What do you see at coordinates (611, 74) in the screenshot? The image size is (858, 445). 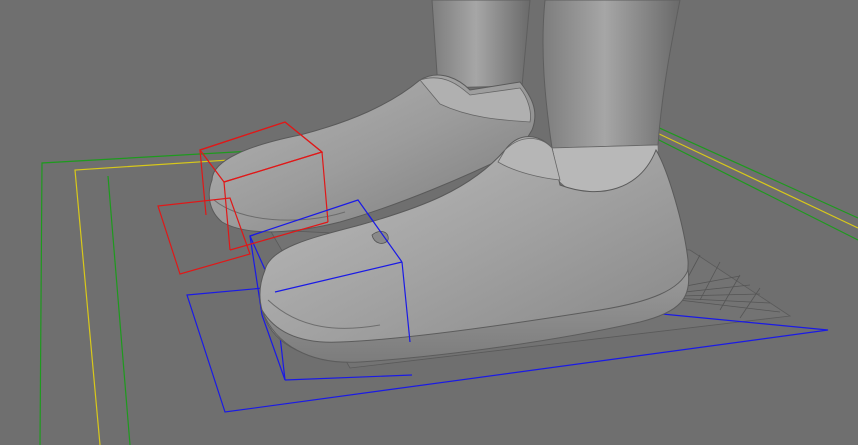 I see `right-leg` at bounding box center [611, 74].